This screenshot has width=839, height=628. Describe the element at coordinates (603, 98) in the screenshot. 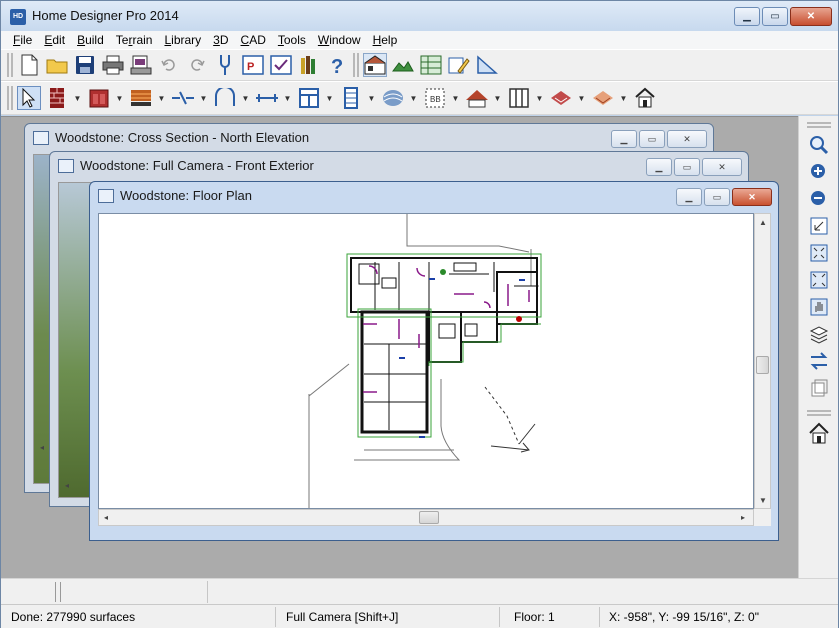

I see `paint-icon` at that location.